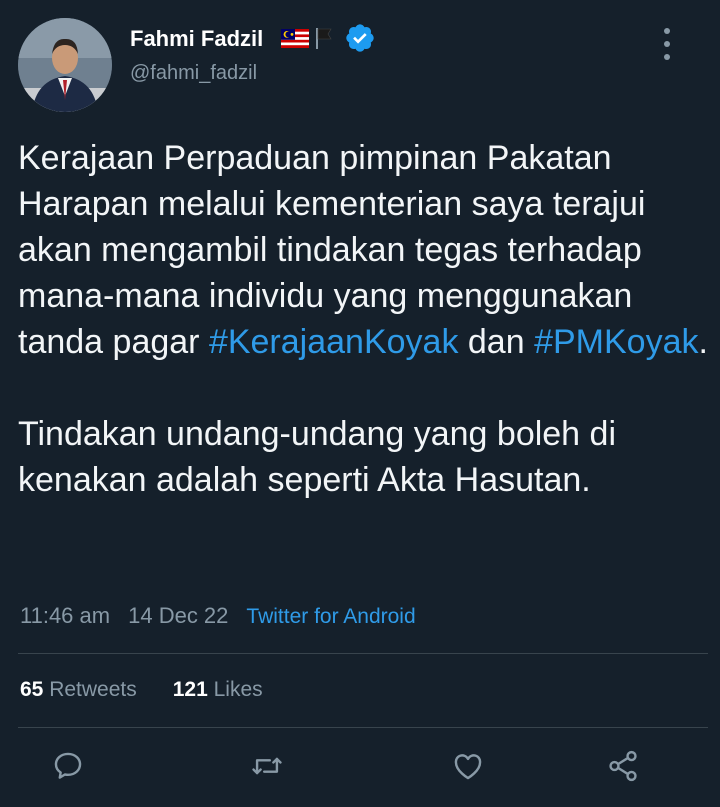 This screenshot has height=807, width=720. Describe the element at coordinates (65, 65) in the screenshot. I see `avatar` at that location.